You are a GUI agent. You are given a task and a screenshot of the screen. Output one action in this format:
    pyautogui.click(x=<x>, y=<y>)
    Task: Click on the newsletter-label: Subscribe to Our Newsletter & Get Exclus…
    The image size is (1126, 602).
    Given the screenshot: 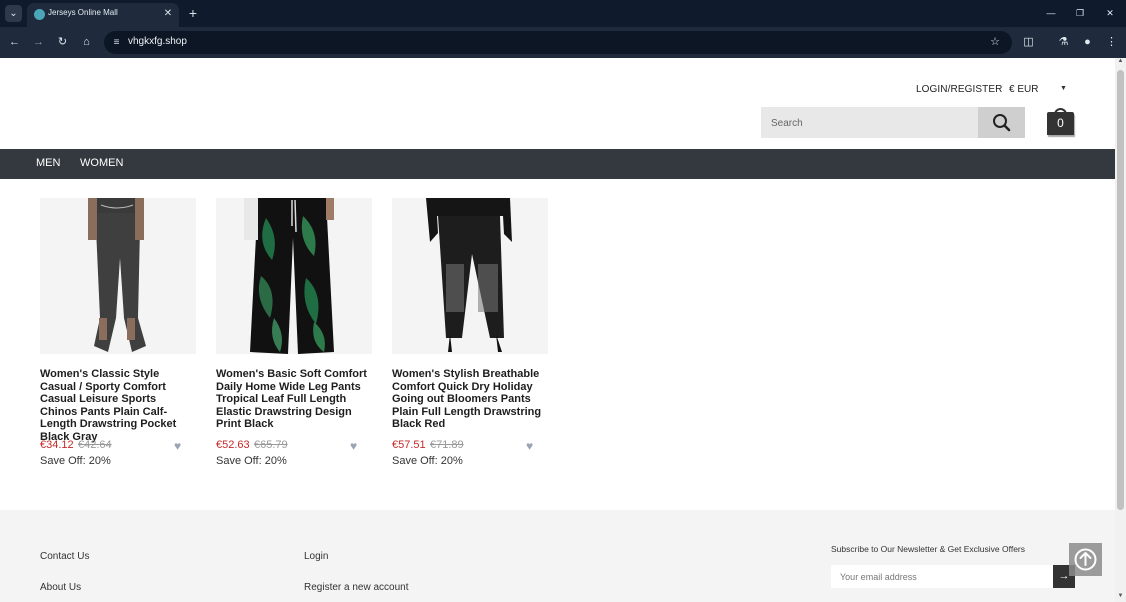 What is the action you would take?
    pyautogui.click(x=928, y=549)
    